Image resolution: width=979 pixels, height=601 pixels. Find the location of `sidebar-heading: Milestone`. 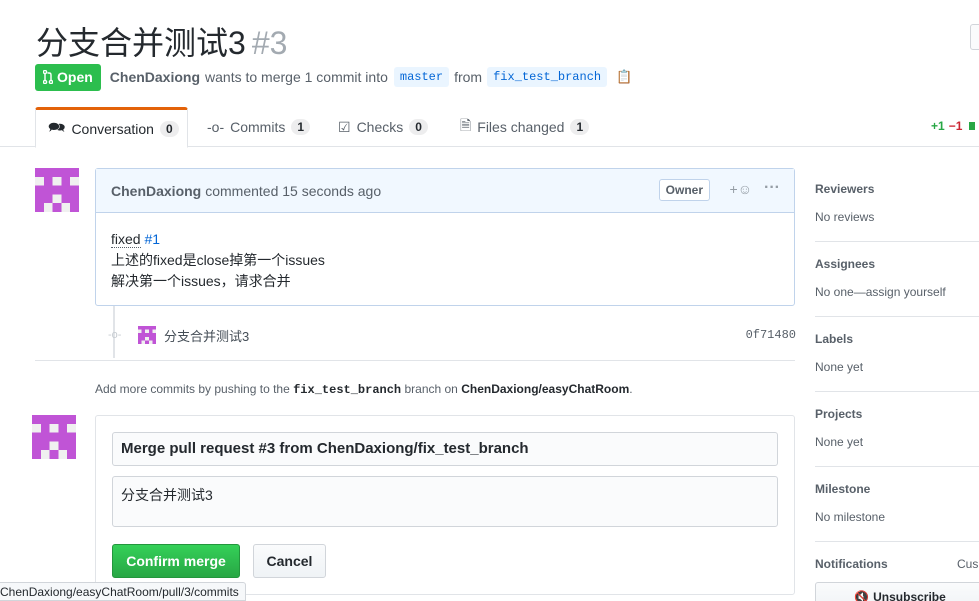

sidebar-heading: Milestone is located at coordinates (843, 489).